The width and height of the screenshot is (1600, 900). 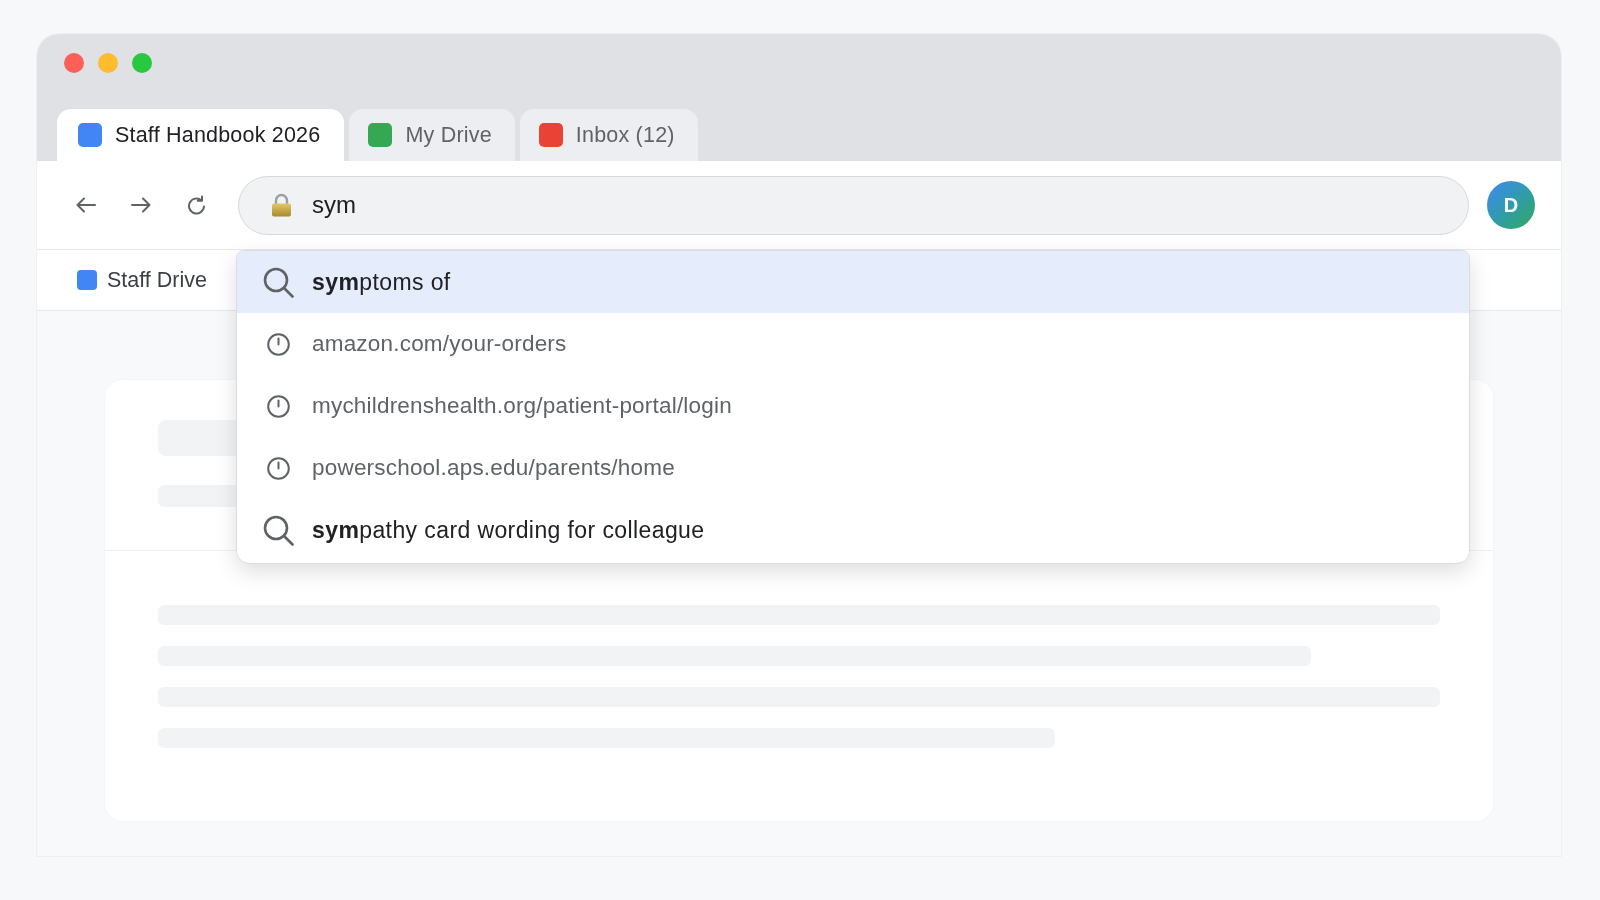 I want to click on bookmark-item: Staff Drive, so click(x=142, y=280).